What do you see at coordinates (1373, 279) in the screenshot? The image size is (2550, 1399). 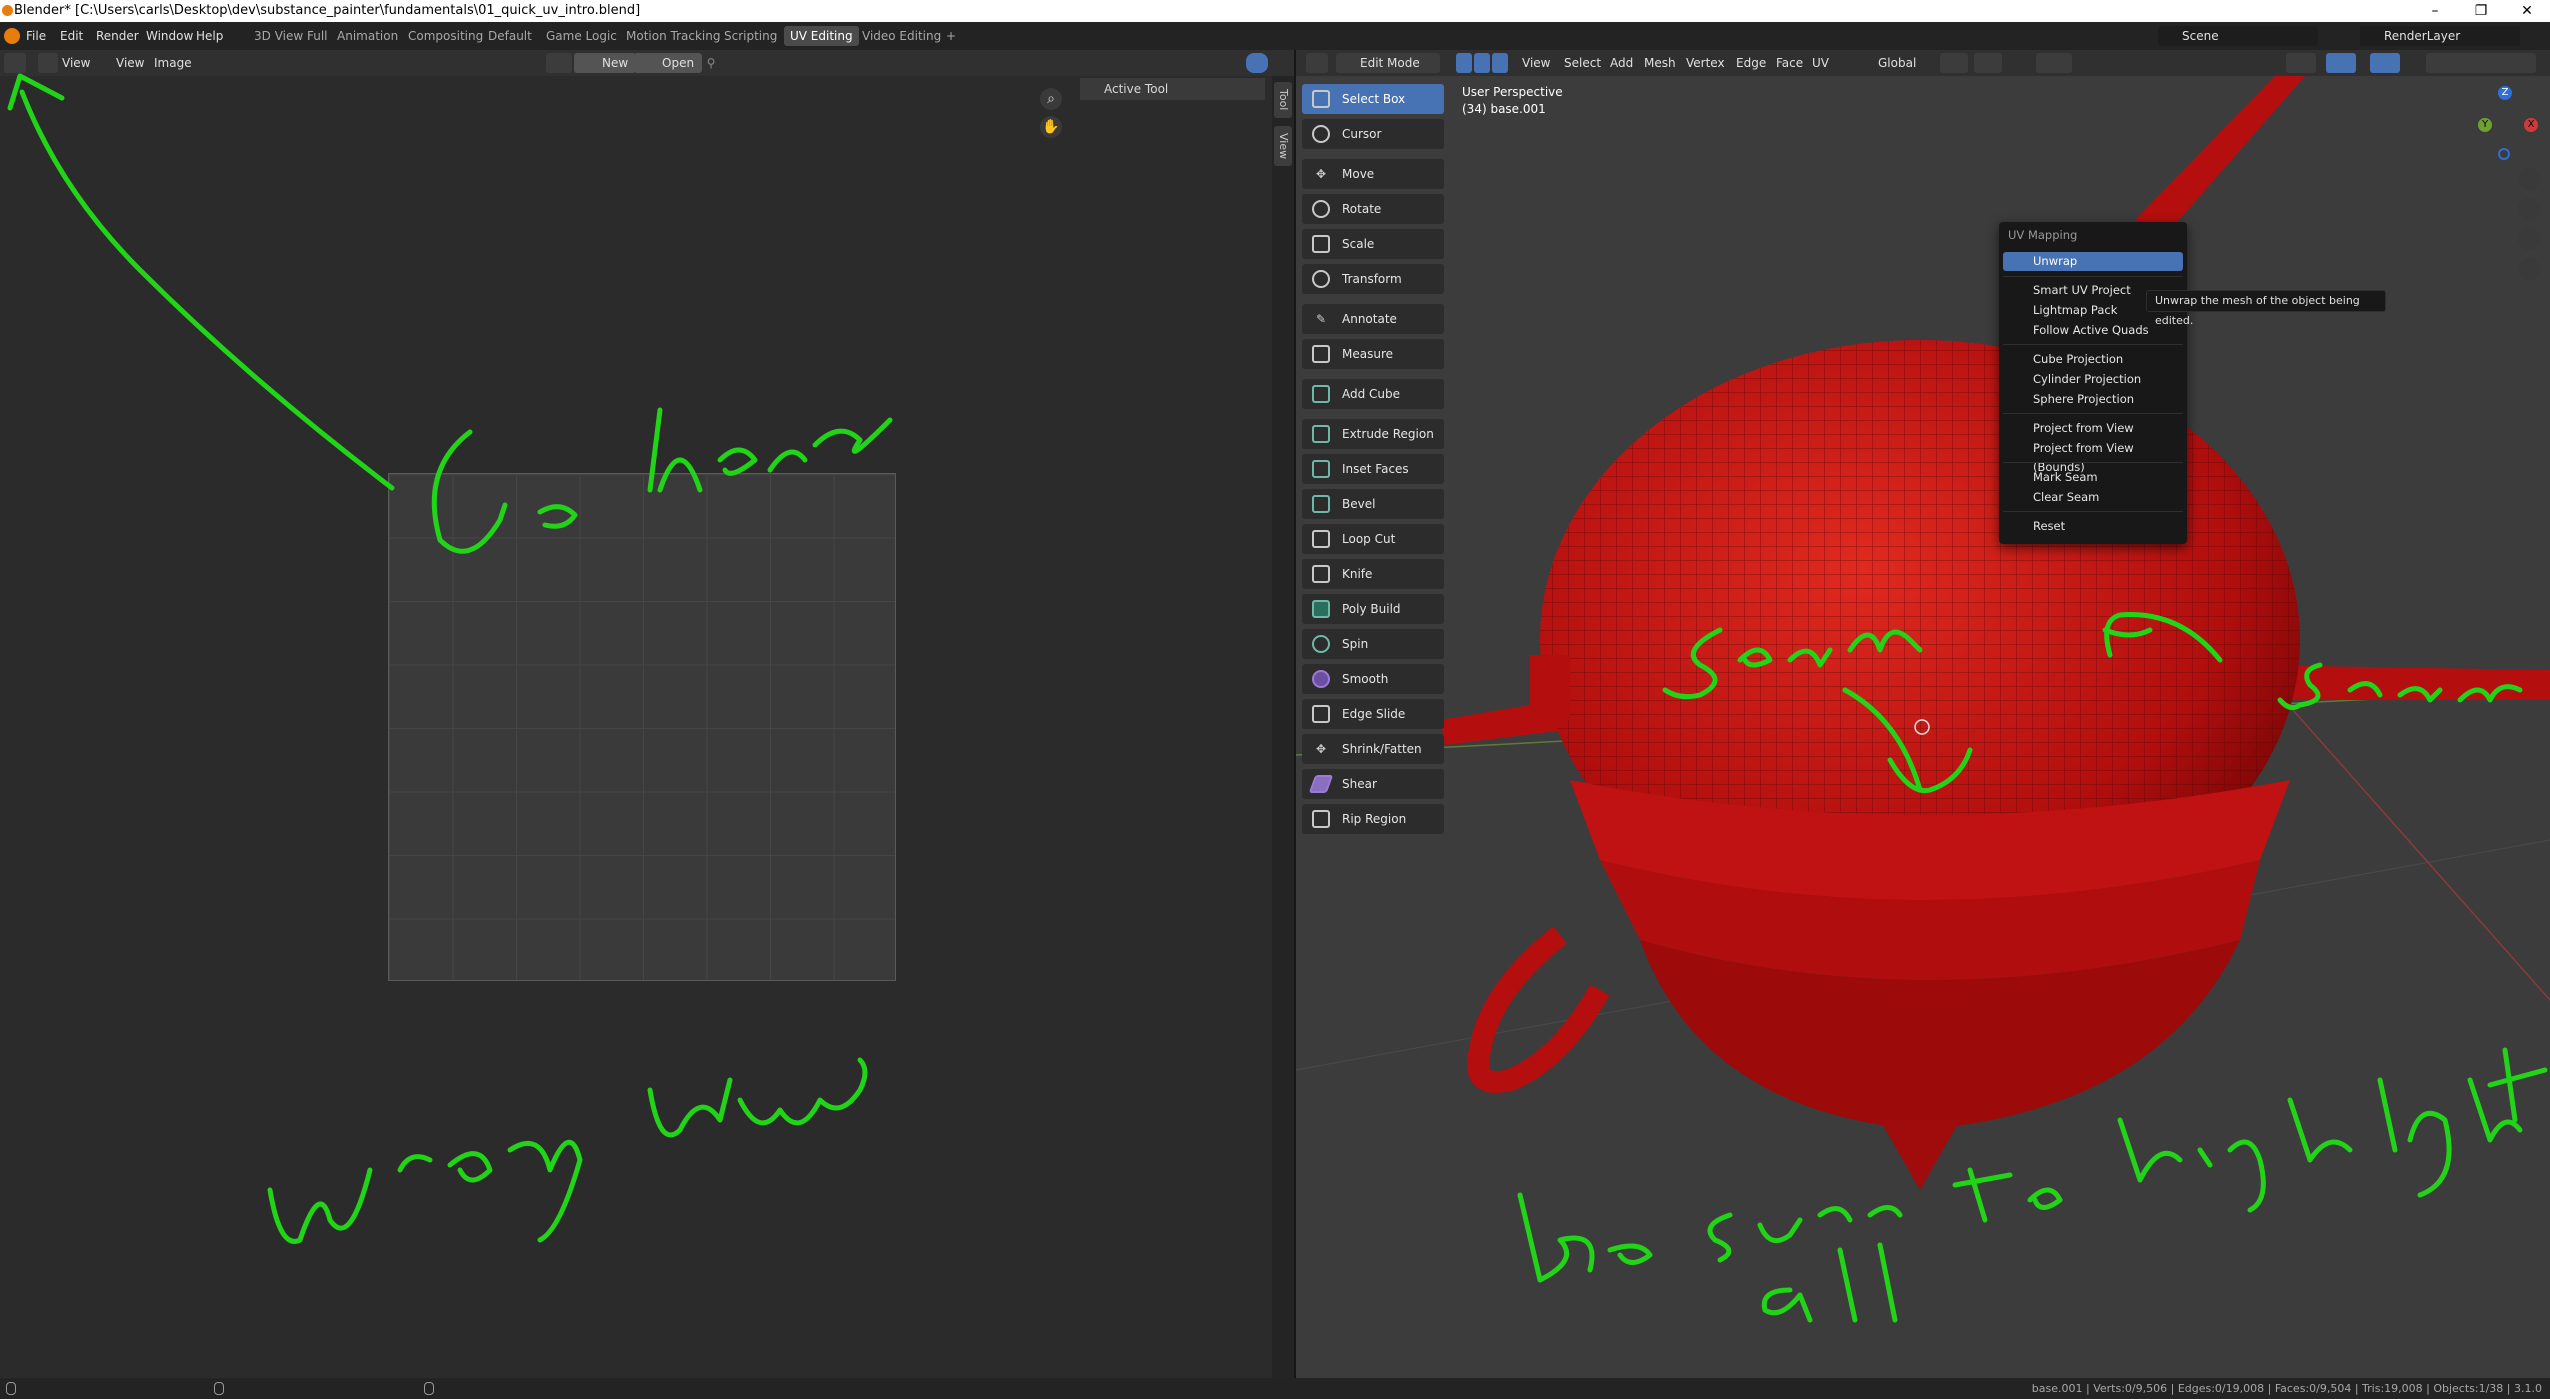 I see `tool-transform: Transform` at bounding box center [1373, 279].